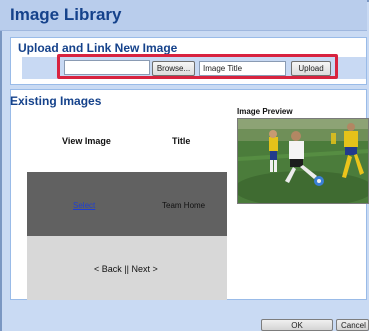  Describe the element at coordinates (126, 269) in the screenshot. I see `pager: < Back || Next >` at that location.